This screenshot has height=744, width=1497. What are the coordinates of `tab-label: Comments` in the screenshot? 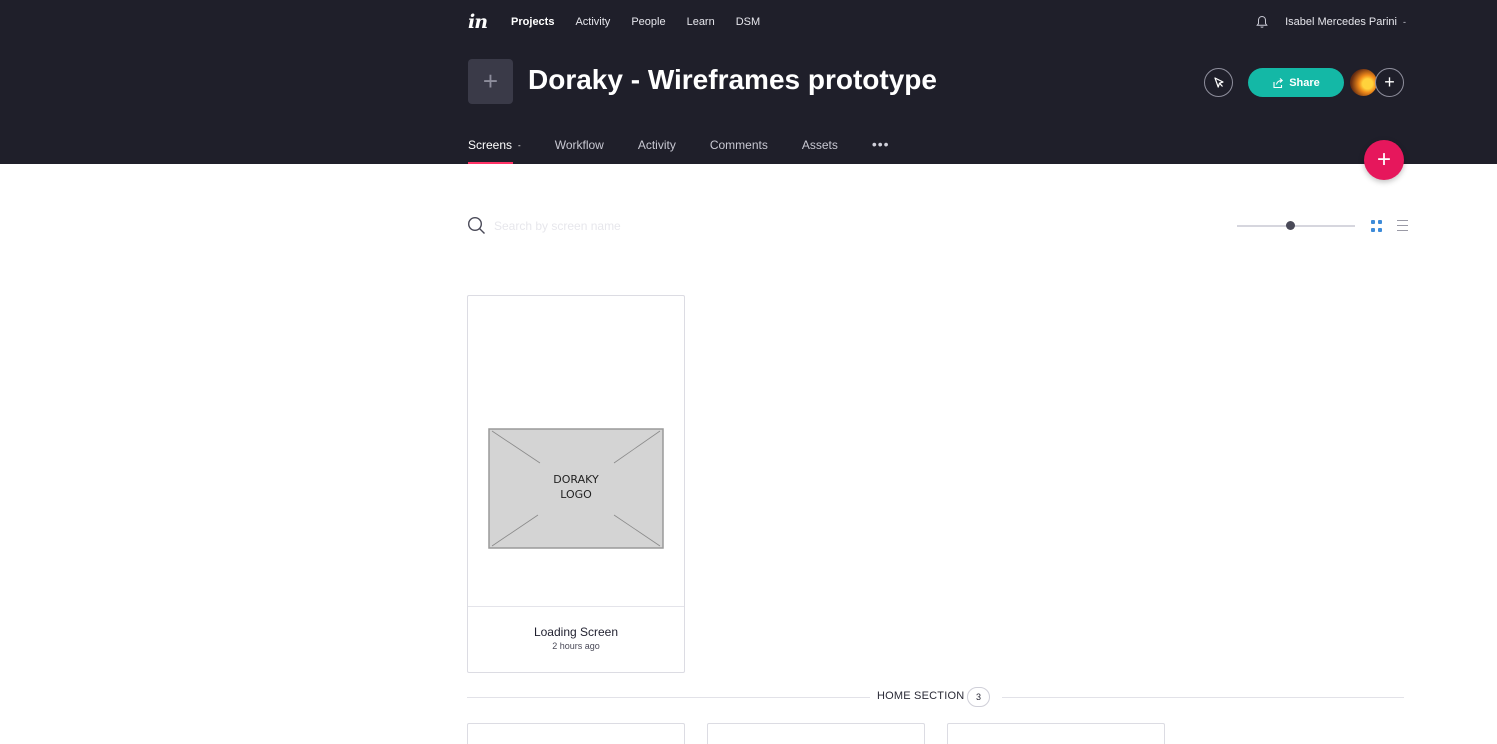 It's located at (738, 145).